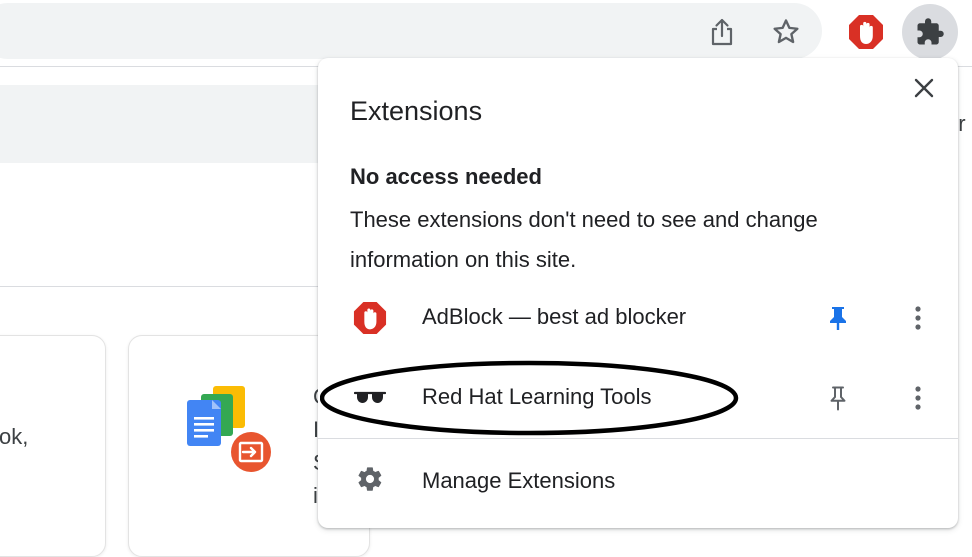  I want to click on pin-outline-icon, so click(838, 398).